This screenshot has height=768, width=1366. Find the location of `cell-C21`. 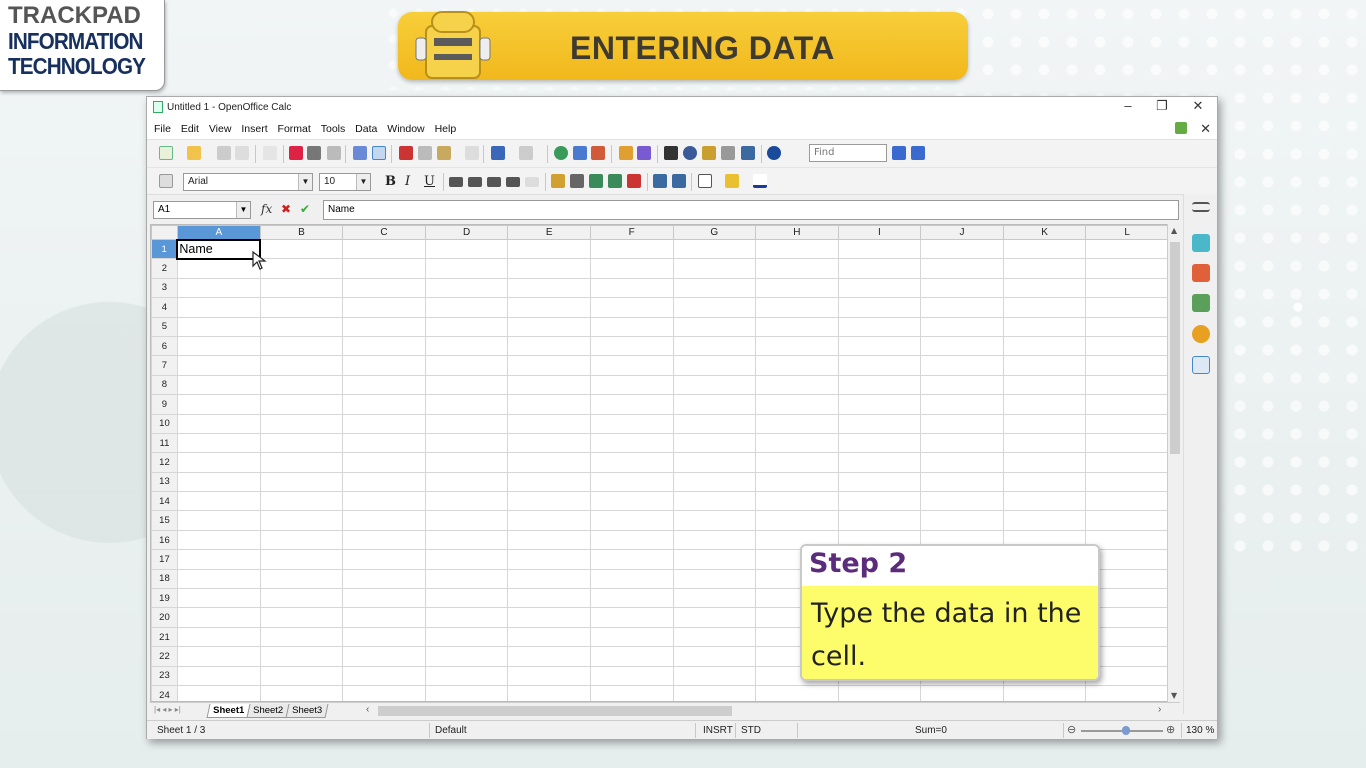

cell-C21 is located at coordinates (384, 637).